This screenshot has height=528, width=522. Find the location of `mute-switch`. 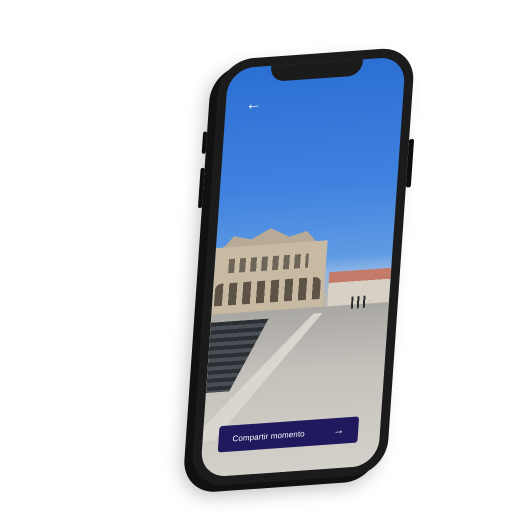

mute-switch is located at coordinates (204, 142).